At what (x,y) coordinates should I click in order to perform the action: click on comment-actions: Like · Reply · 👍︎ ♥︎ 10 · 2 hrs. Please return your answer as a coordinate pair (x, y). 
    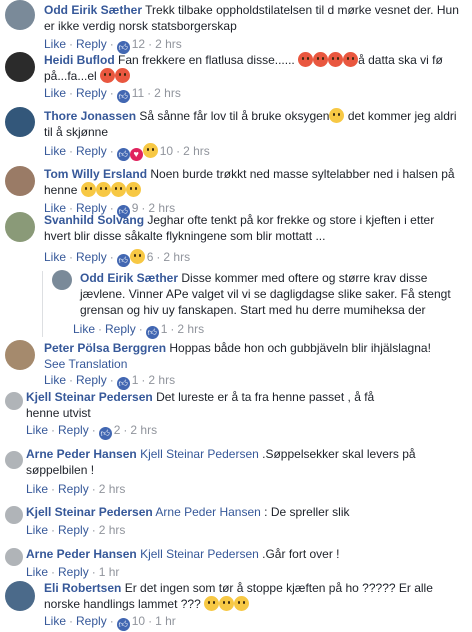
    Looking at the image, I should click on (127, 152).